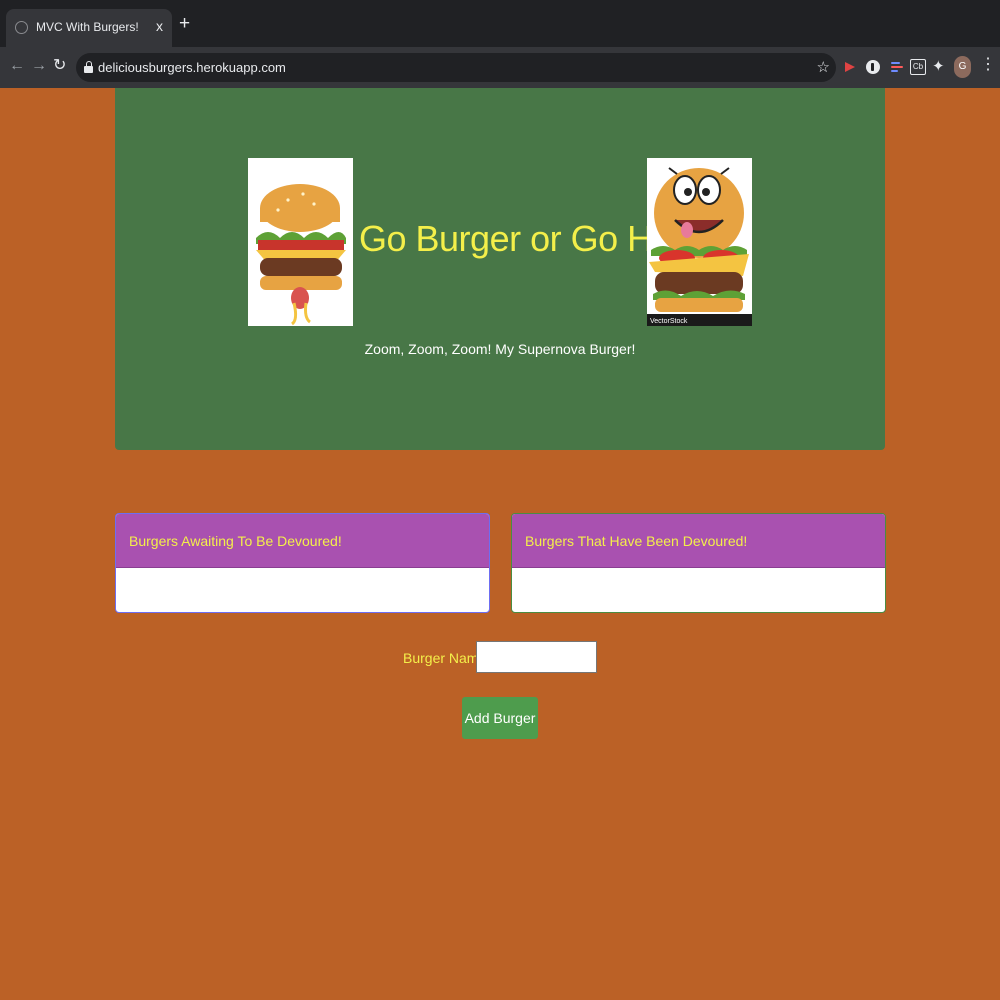 The height and width of the screenshot is (1000, 1000). Describe the element at coordinates (918, 67) in the screenshot. I see `extension-cb-icon: Cb` at that location.